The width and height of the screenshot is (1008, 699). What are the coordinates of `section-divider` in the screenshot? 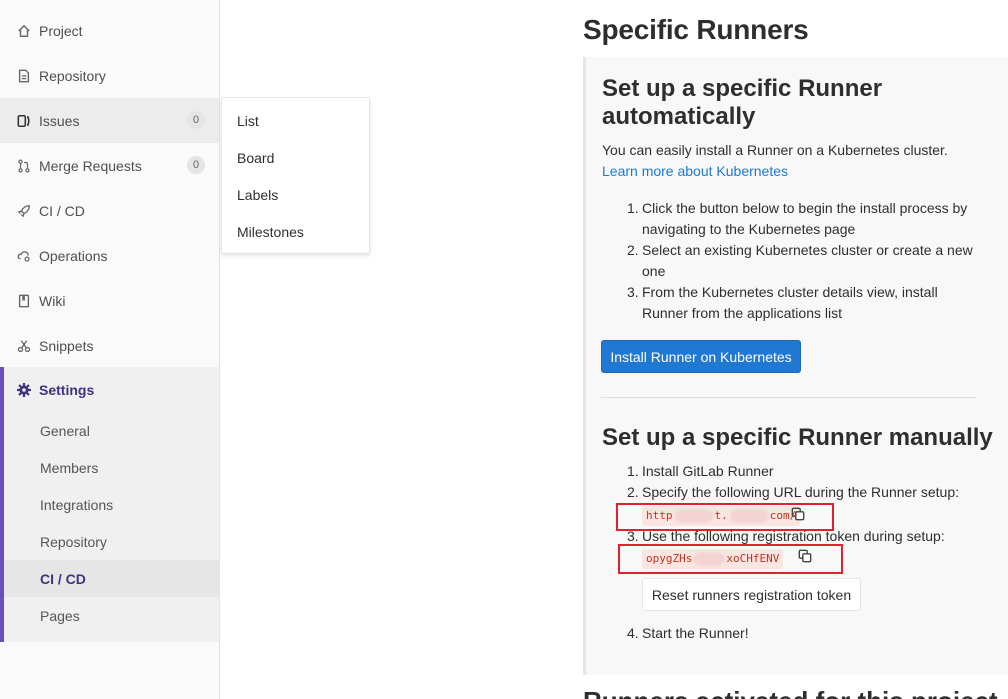 It's located at (788, 397).